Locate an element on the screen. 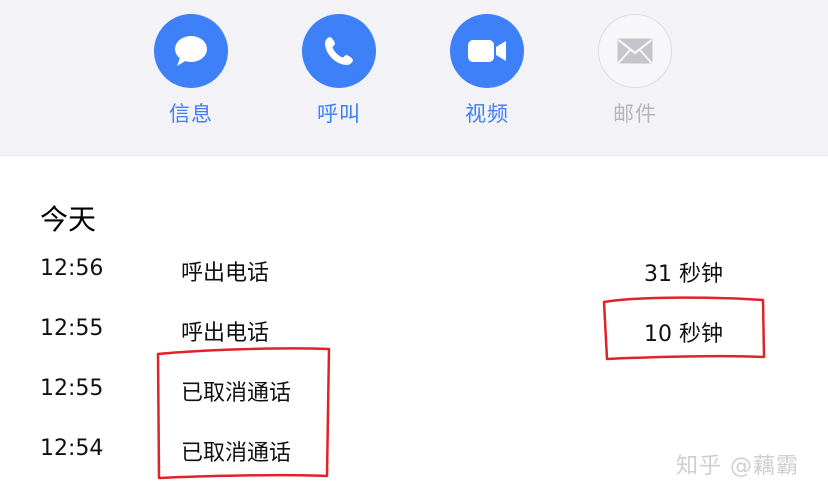 This screenshot has width=828, height=497. call-row: 12:55 呼出电话 10 秒钟 is located at coordinates (414, 330).